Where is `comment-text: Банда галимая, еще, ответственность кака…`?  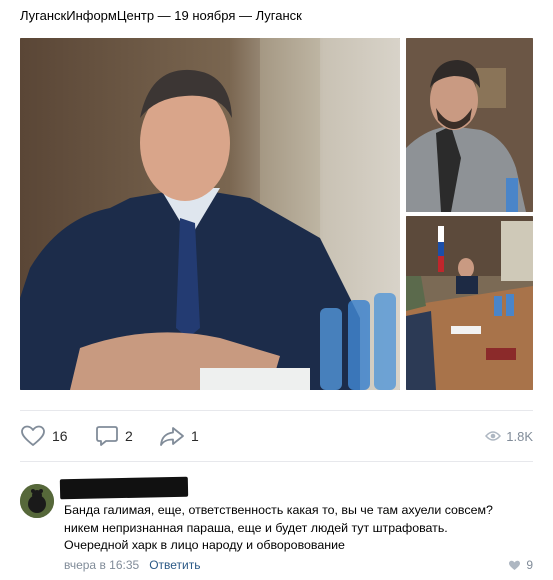
comment-text: Банда галимая, еще, ответственность кака… is located at coordinates (299, 528).